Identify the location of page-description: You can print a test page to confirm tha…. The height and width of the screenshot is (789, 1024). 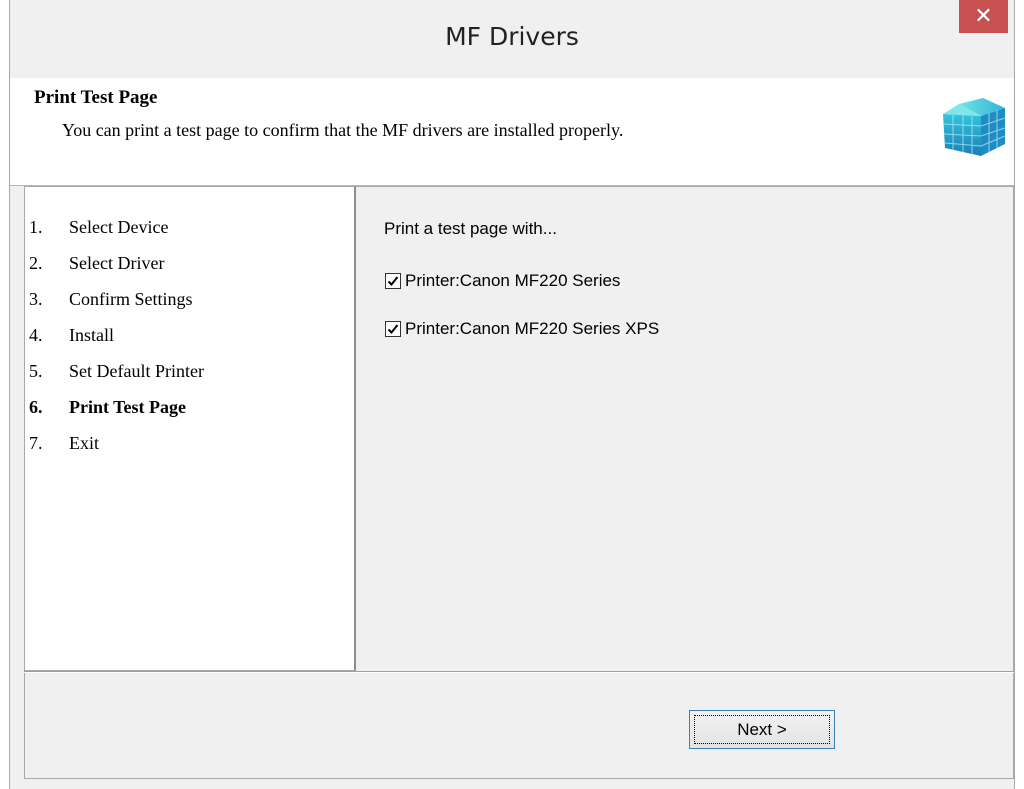
(343, 130).